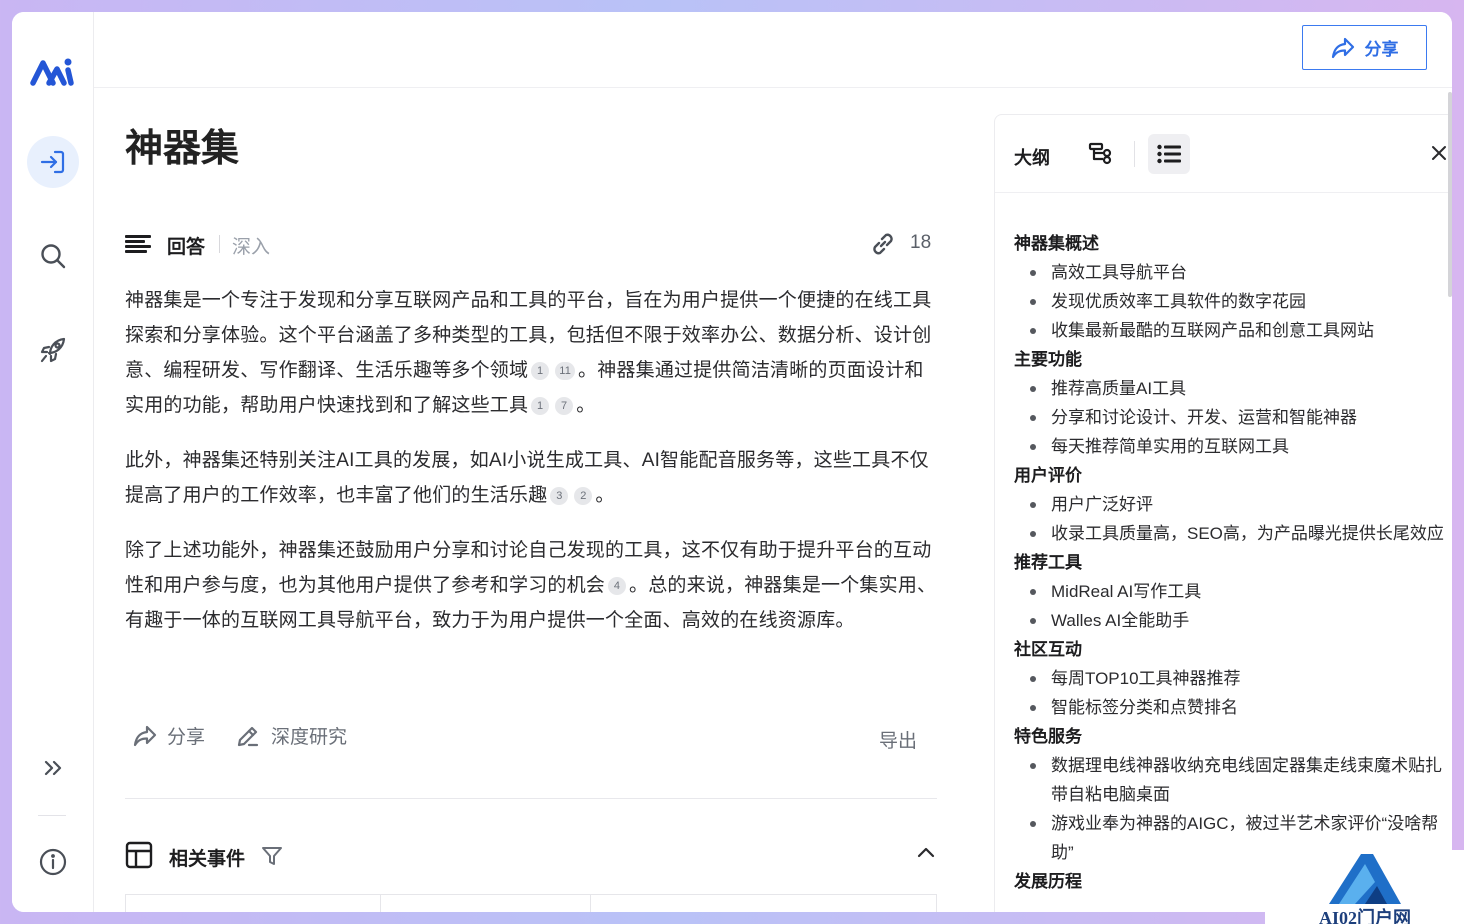 This screenshot has width=1464, height=924. Describe the element at coordinates (531, 798) in the screenshot. I see `section-divider` at that location.